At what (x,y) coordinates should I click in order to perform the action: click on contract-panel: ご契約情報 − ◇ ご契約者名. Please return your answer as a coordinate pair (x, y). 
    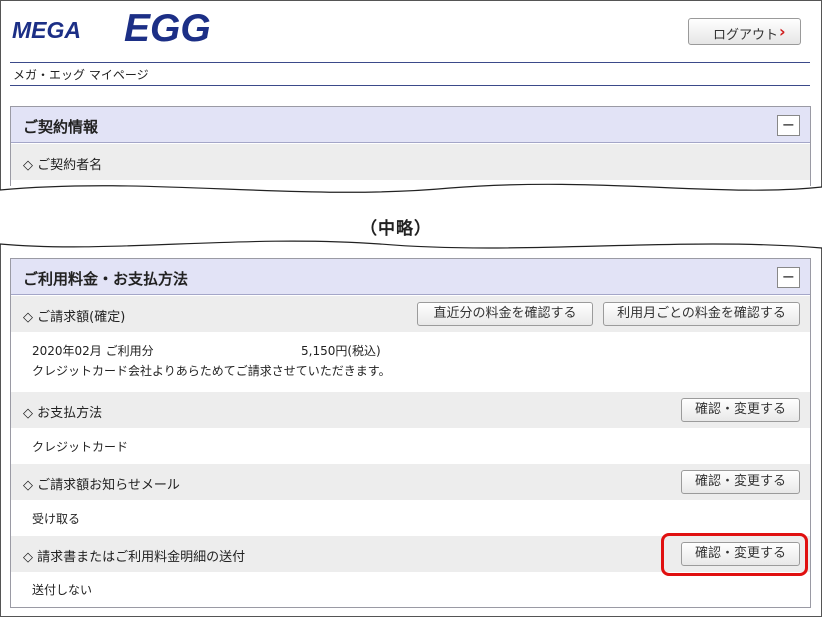
    Looking at the image, I should click on (410, 146).